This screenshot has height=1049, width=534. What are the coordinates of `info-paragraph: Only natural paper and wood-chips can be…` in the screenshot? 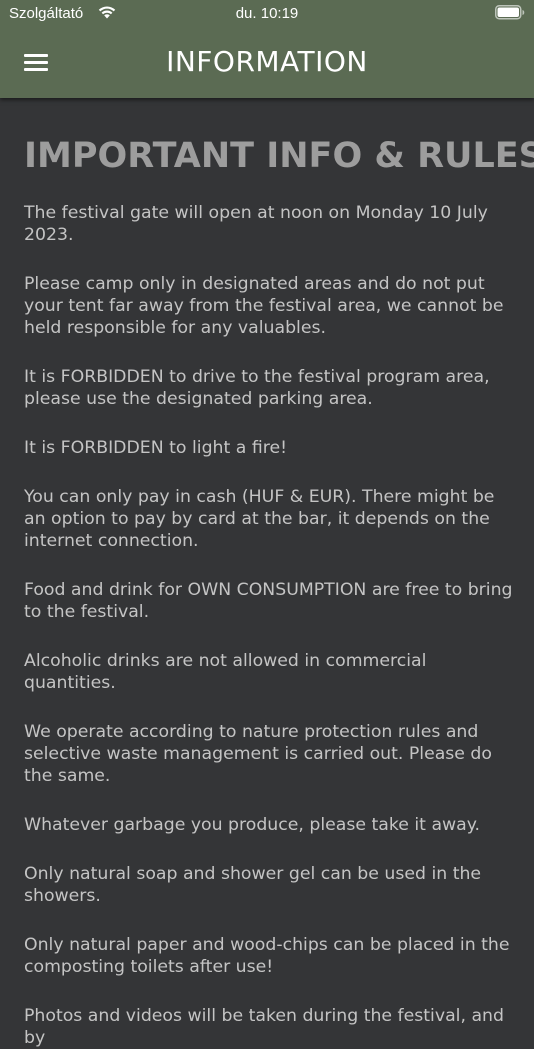 It's located at (267, 956).